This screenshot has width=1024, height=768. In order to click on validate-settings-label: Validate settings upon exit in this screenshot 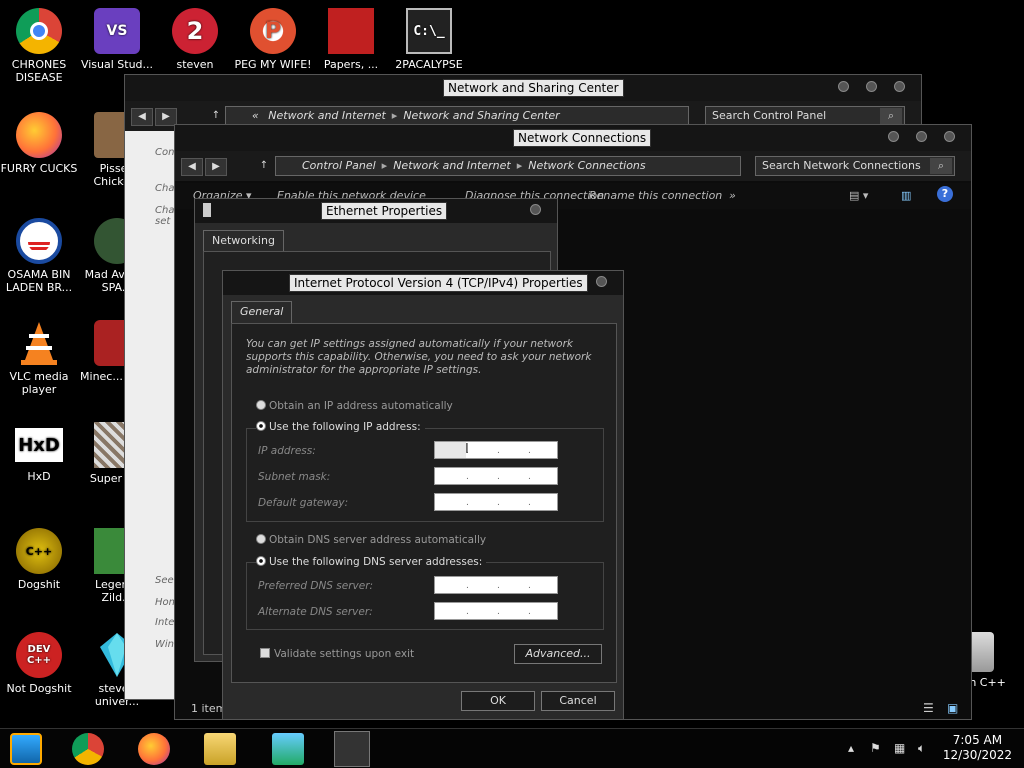, I will do `click(344, 654)`.